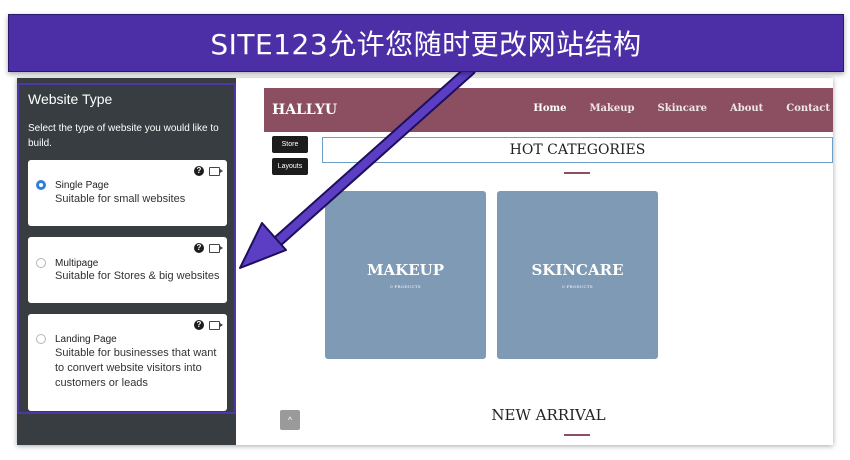  I want to click on caption-banner: SITE123允许您随时更改网站结构, so click(426, 43).